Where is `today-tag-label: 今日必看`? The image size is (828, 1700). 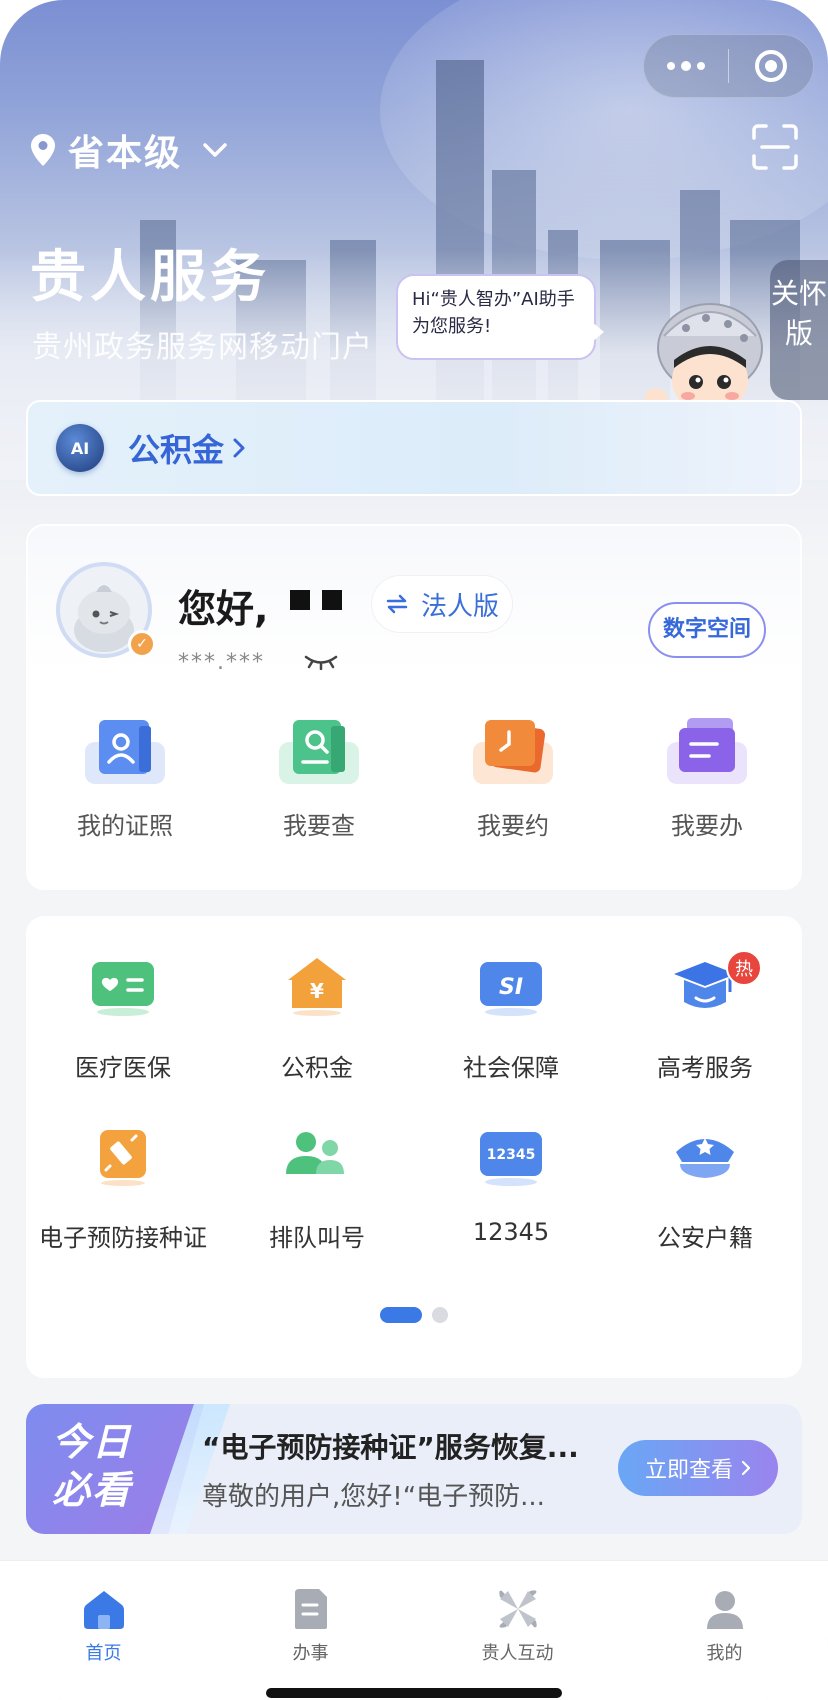
today-tag-label: 今日必看 is located at coordinates (92, 1466).